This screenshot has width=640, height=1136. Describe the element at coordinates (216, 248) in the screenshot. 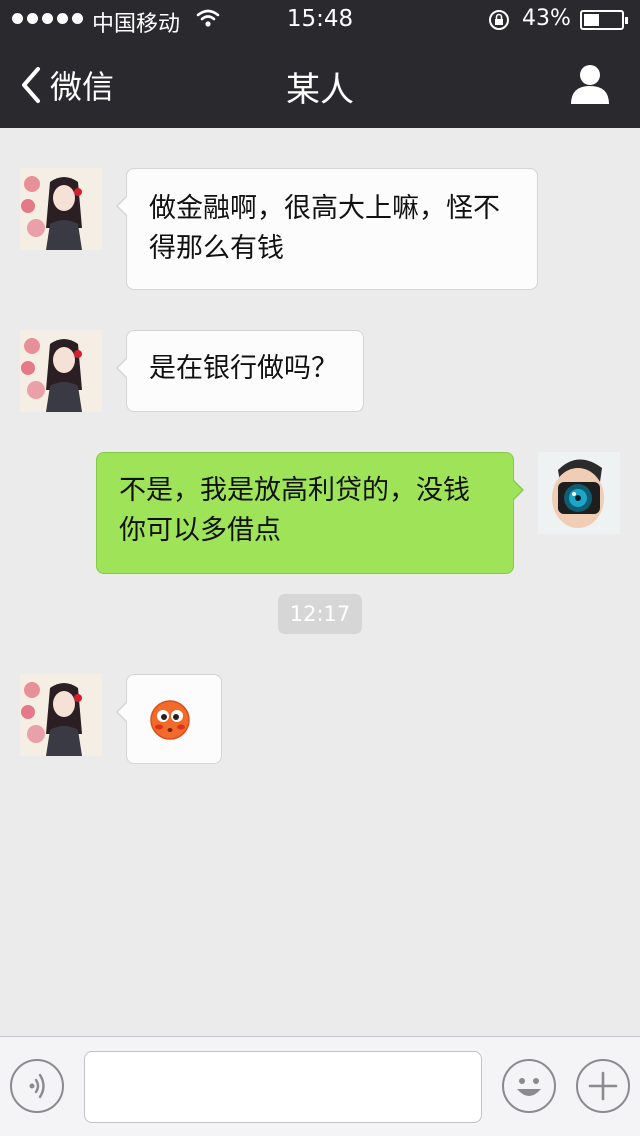

I see `message-text-line: 得那么有钱` at that location.